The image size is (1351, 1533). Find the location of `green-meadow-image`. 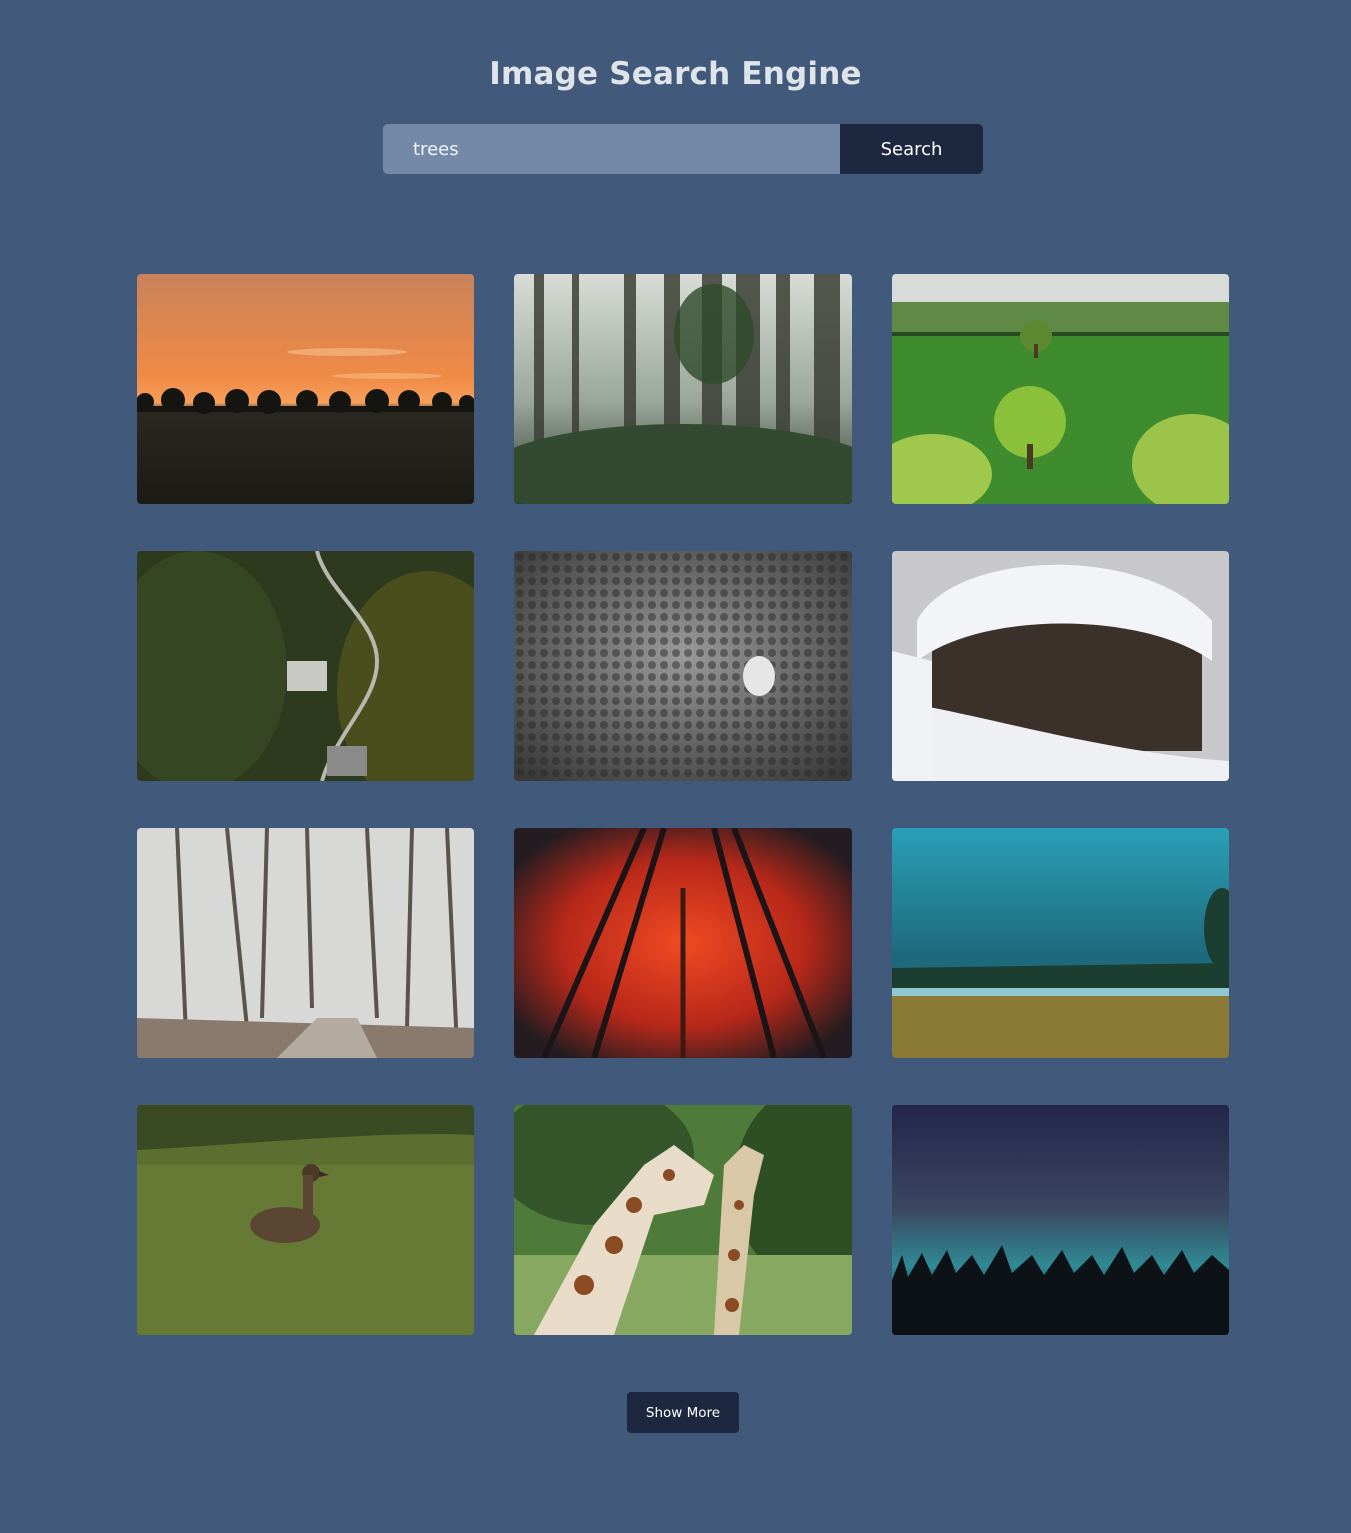

green-meadow-image is located at coordinates (1060, 389).